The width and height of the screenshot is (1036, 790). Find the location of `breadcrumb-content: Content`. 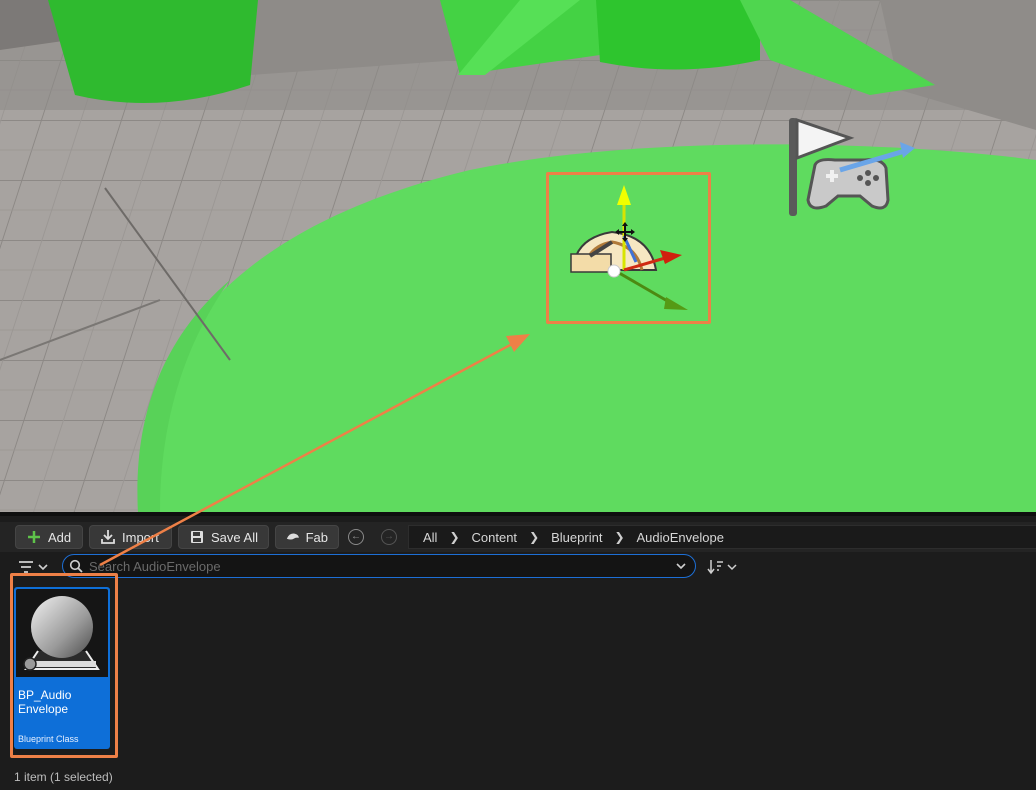

breadcrumb-content: Content is located at coordinates (495, 537).